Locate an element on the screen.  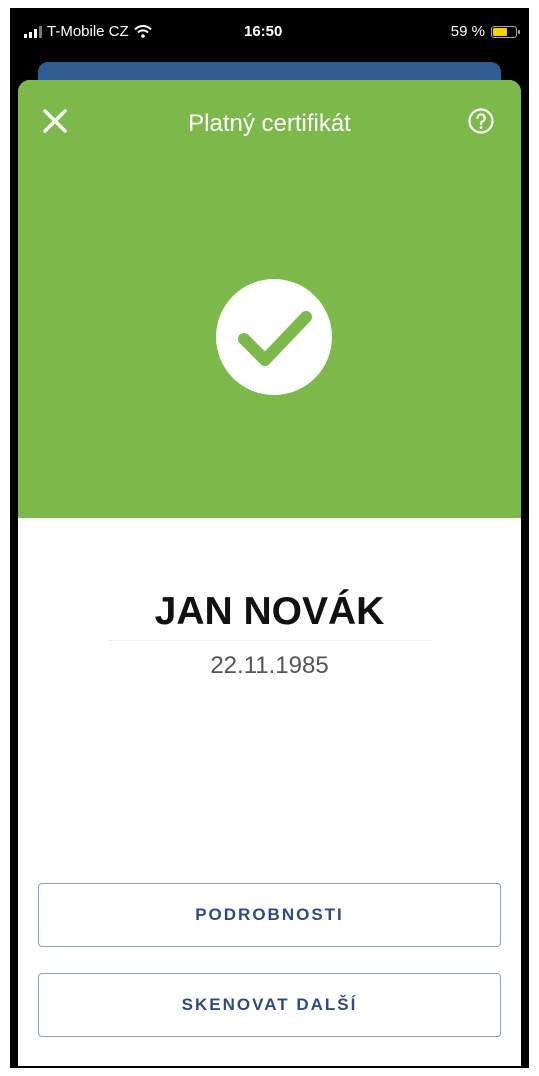
battery-icon is located at coordinates (505, 31).